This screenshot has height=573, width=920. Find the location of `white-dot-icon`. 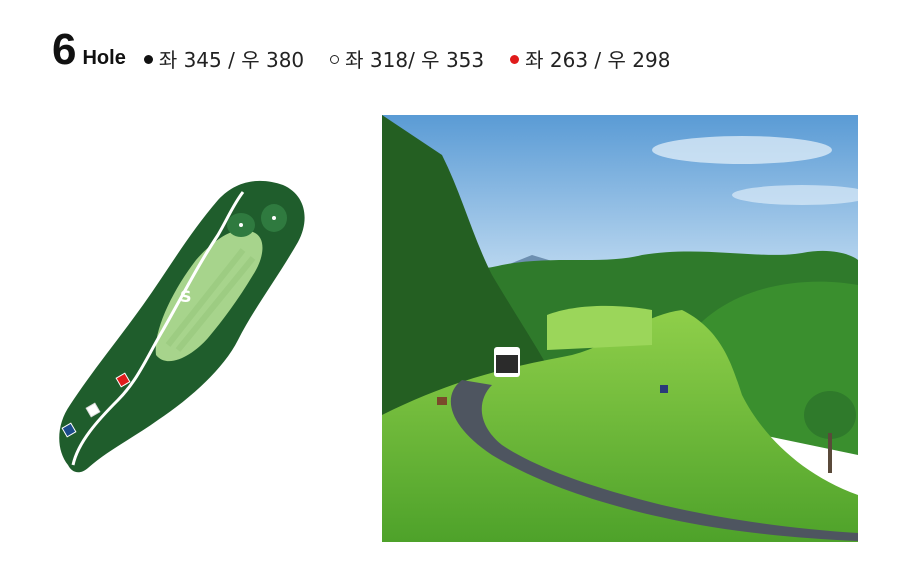

white-dot-icon is located at coordinates (335, 59).